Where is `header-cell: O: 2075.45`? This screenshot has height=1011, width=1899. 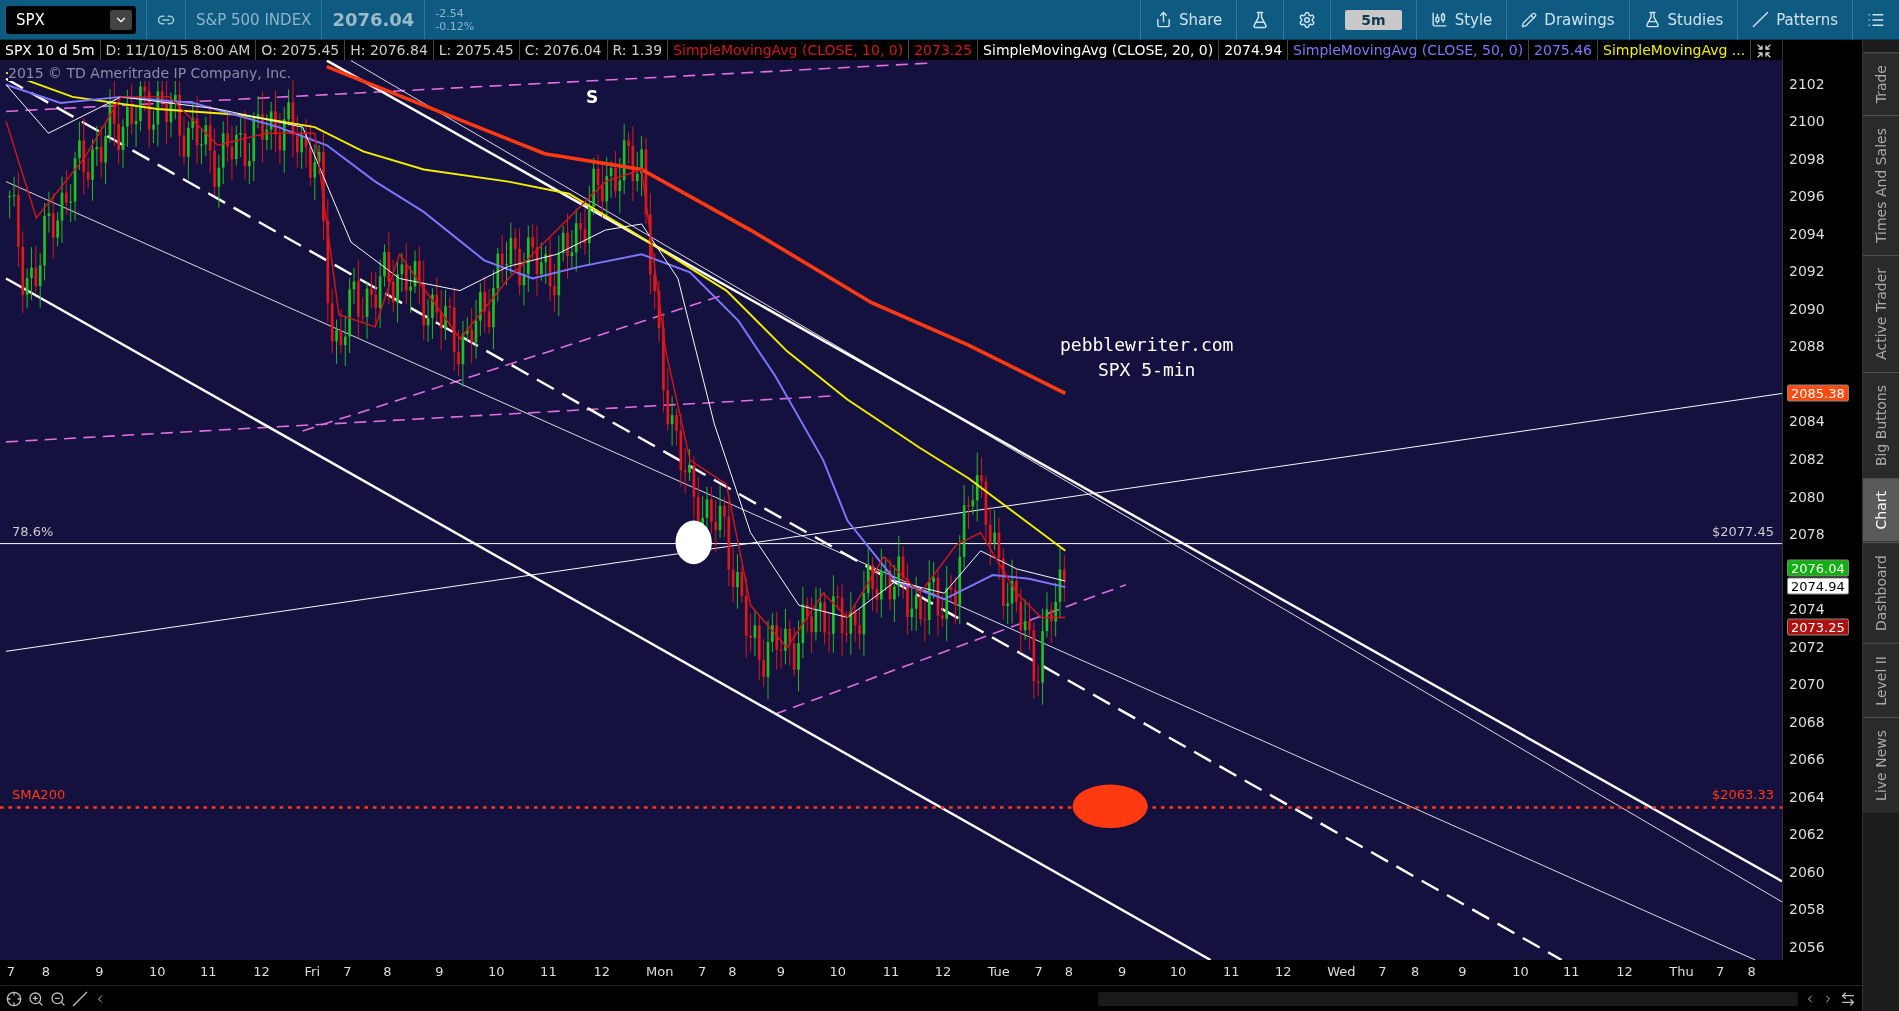 header-cell: O: 2075.45 is located at coordinates (301, 50).